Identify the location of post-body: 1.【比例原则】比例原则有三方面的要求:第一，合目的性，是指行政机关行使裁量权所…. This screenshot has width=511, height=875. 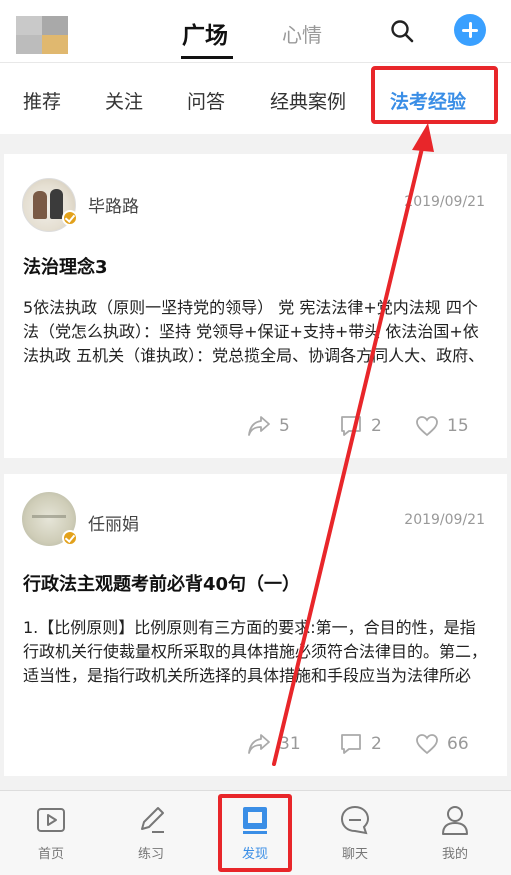
(256, 652).